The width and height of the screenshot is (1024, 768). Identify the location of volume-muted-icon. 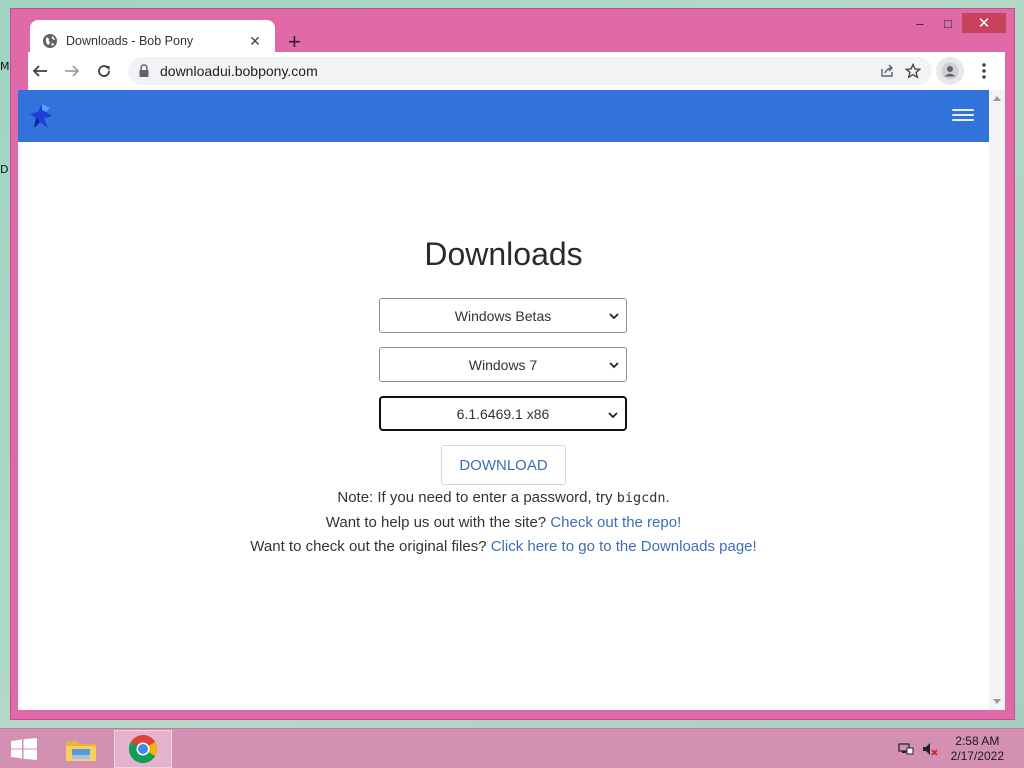
(930, 749).